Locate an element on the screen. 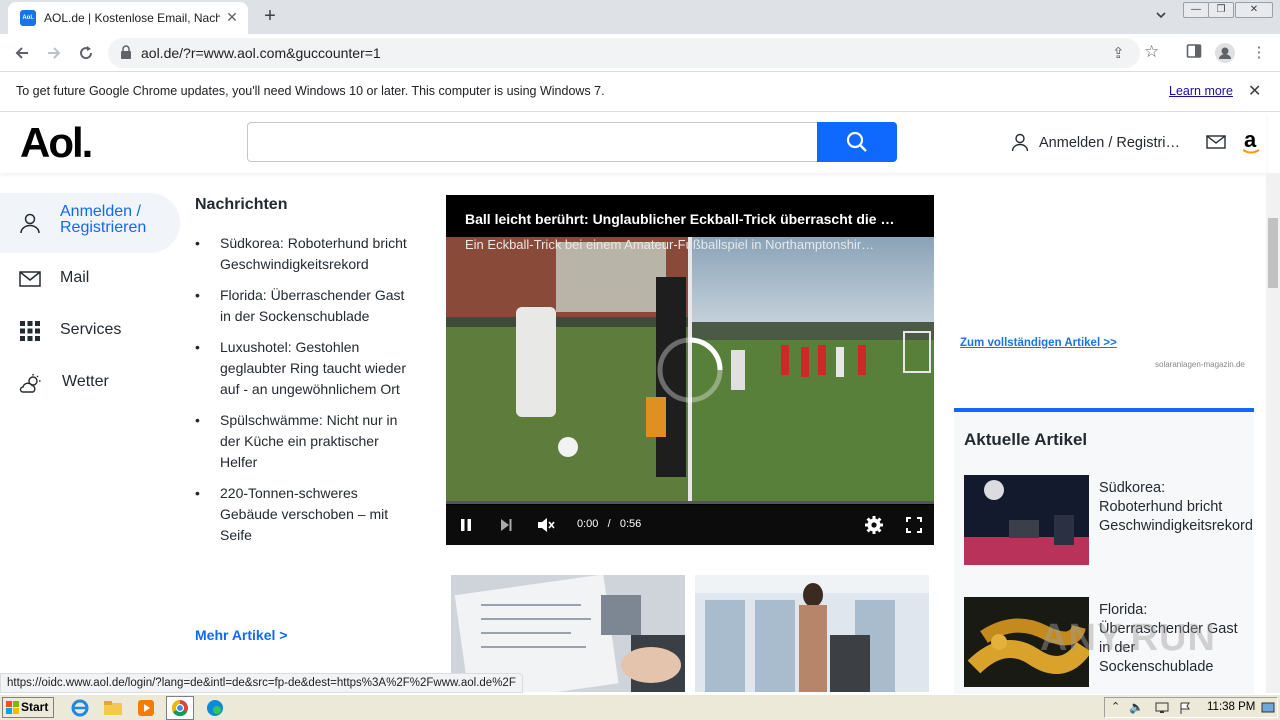  nav-weather: Wetter is located at coordinates (90, 383).